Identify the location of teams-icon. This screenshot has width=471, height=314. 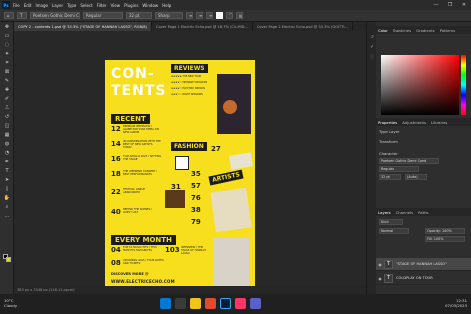
(255, 303).